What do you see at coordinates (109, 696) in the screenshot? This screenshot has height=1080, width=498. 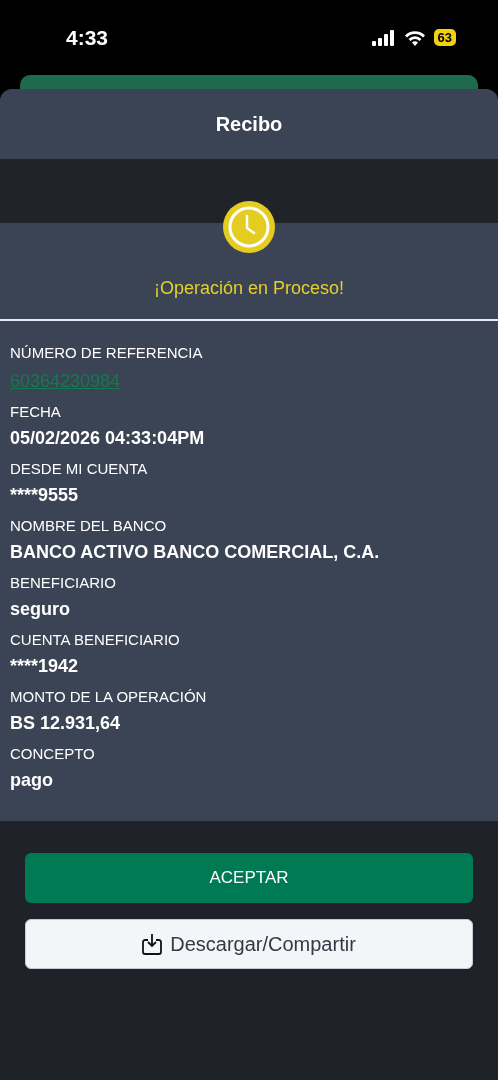 I see `field-label: MONTO DE LA OPERACIÓN` at bounding box center [109, 696].